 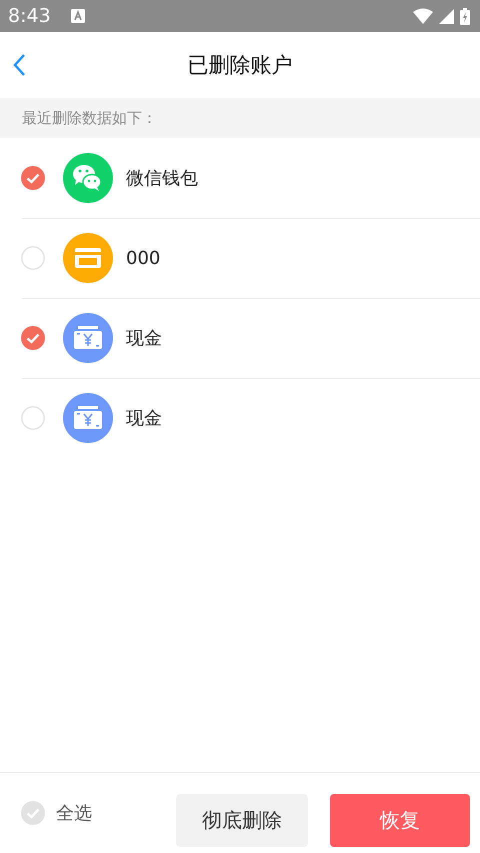 I want to click on account-row: 000, so click(x=240, y=258).